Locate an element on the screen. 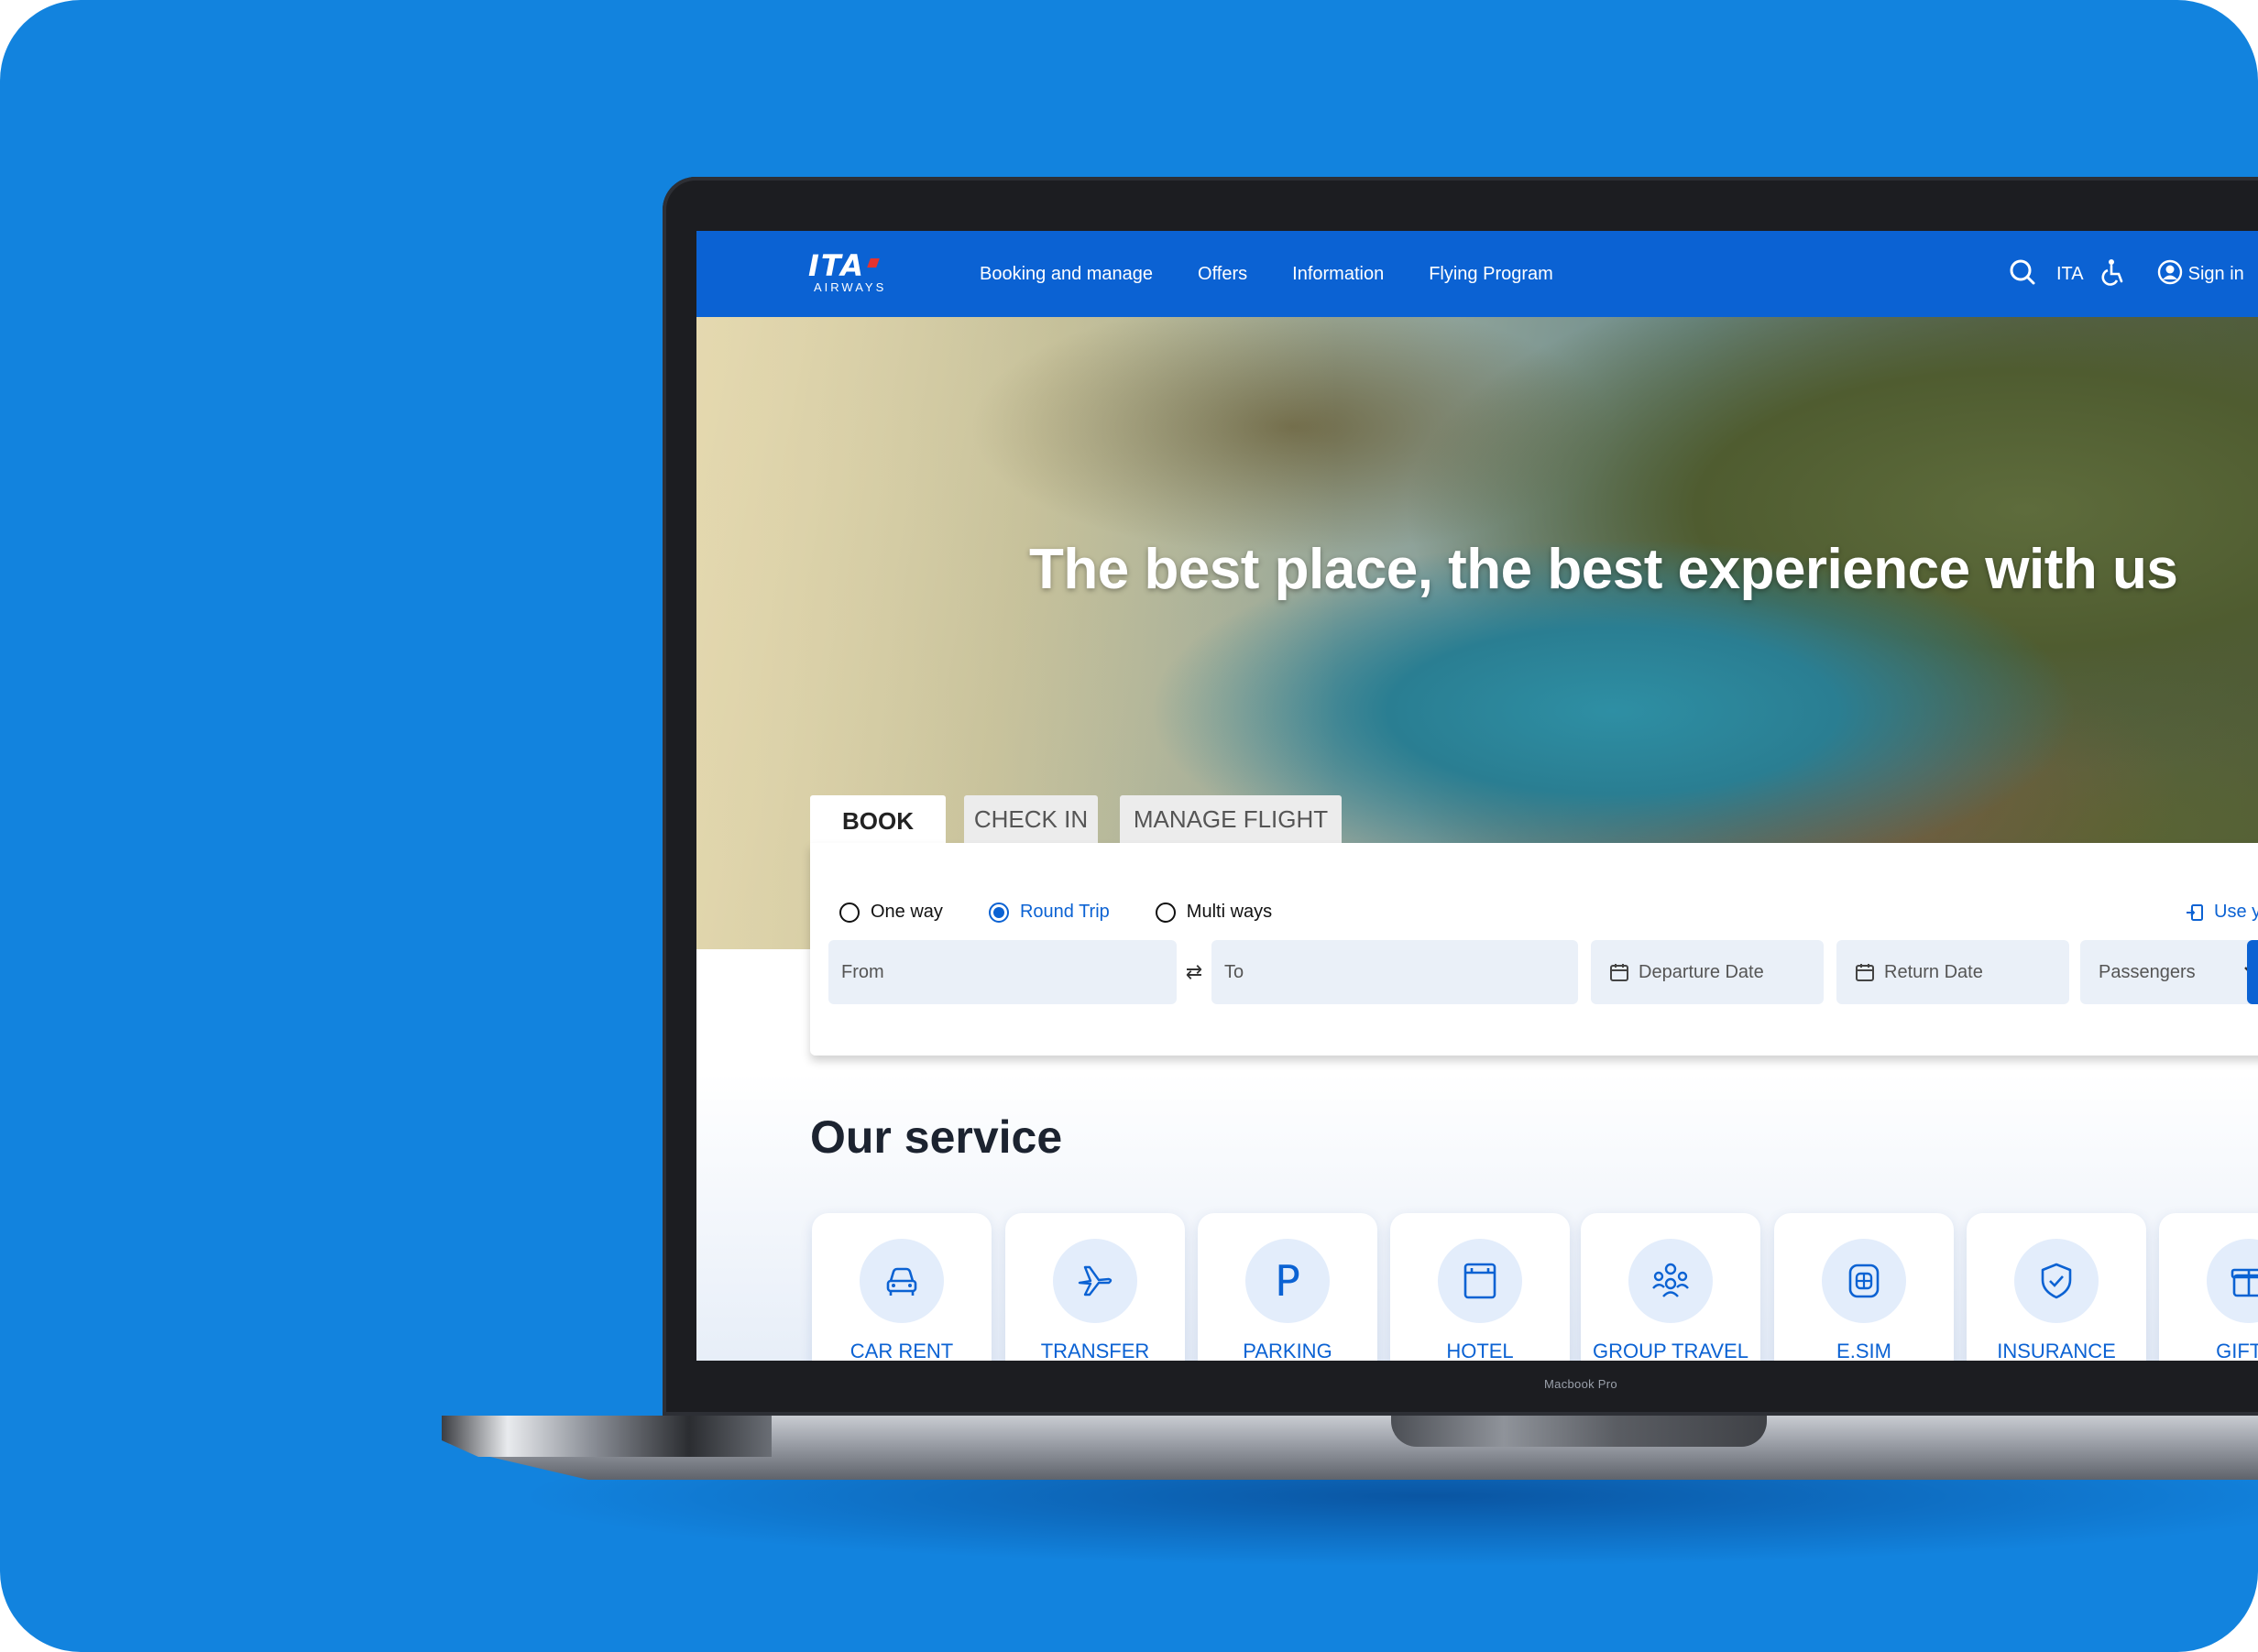 Image resolution: width=2258 pixels, height=1652 pixels. tab-book: BOOK is located at coordinates (878, 821).